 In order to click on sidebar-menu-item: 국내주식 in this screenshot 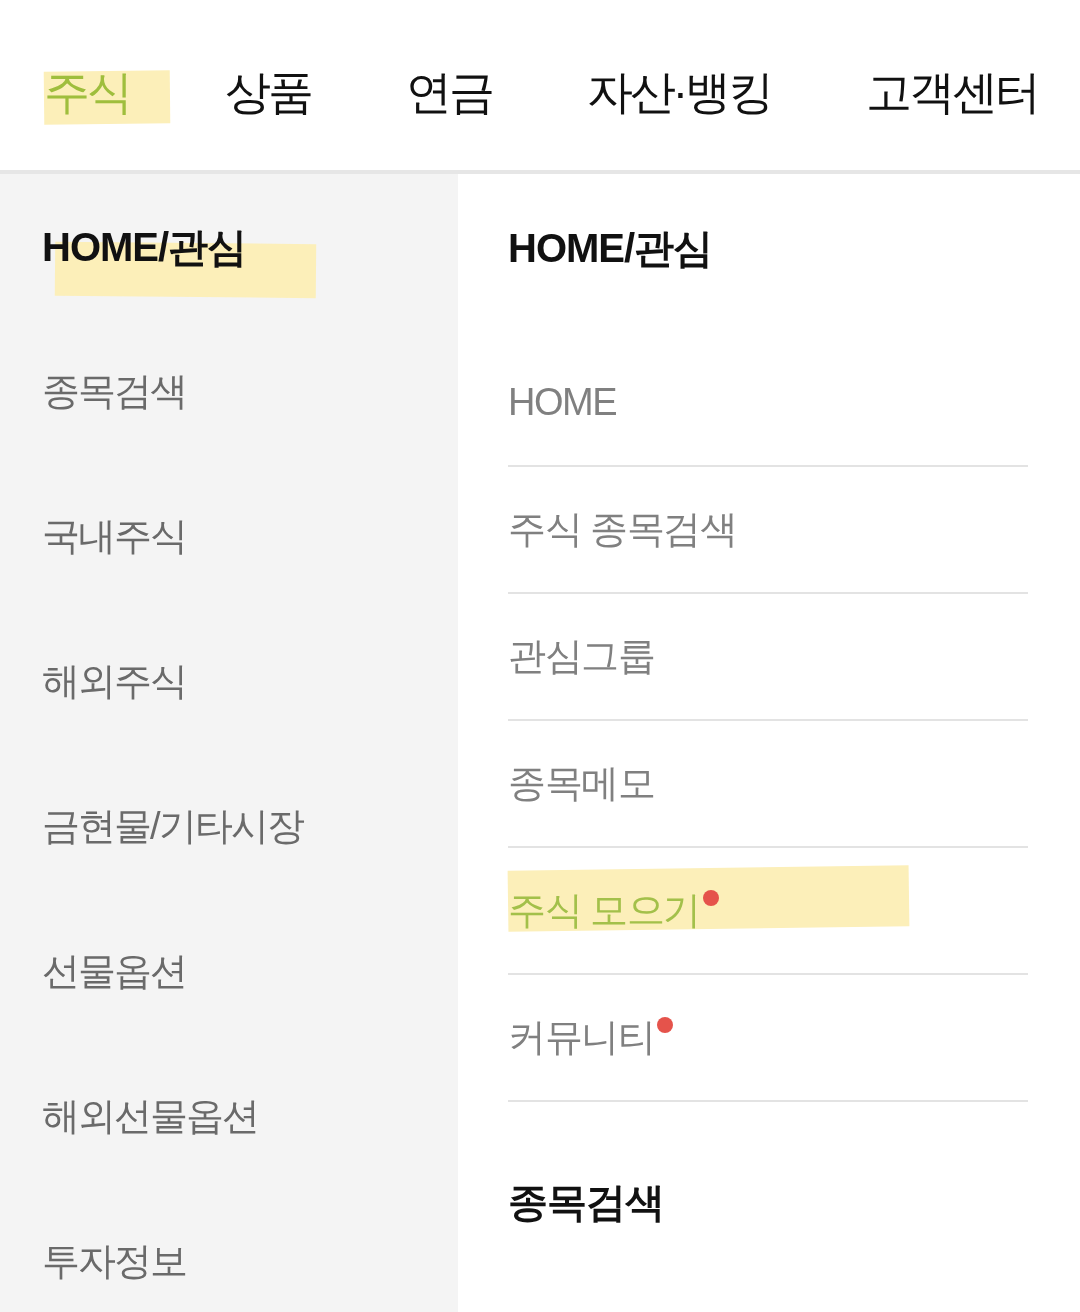, I will do `click(114, 536)`.